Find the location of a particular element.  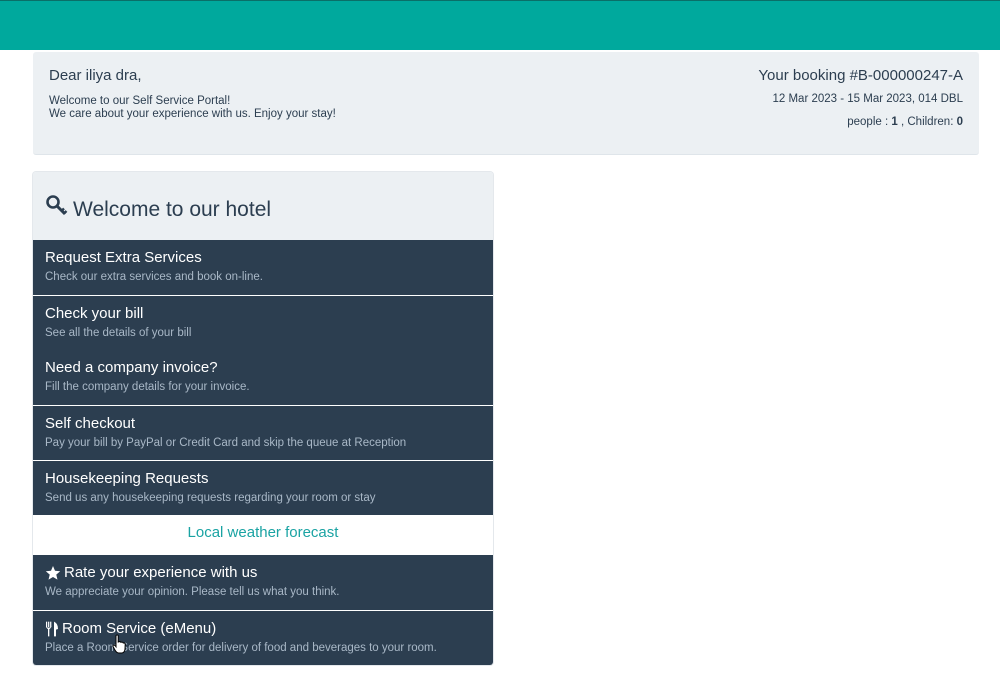

welcome-message: Welcome to our Self Service Portal! is located at coordinates (140, 101).